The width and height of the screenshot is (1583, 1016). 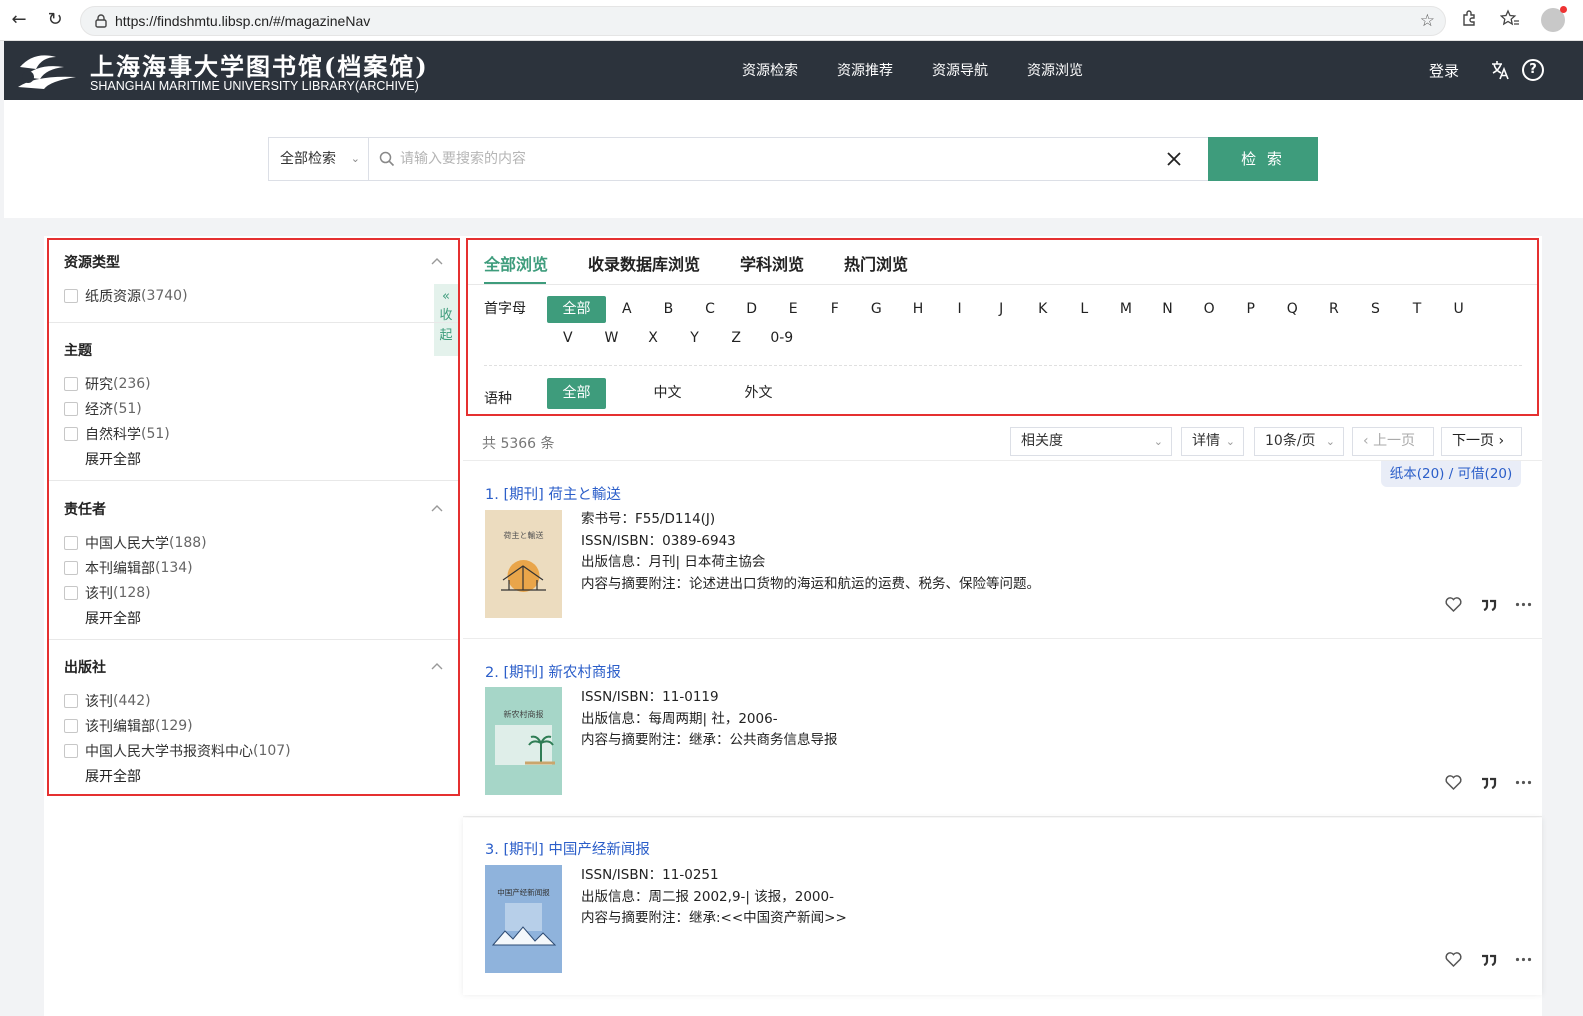 I want to click on lang-foreign: 外文, so click(x=758, y=393).